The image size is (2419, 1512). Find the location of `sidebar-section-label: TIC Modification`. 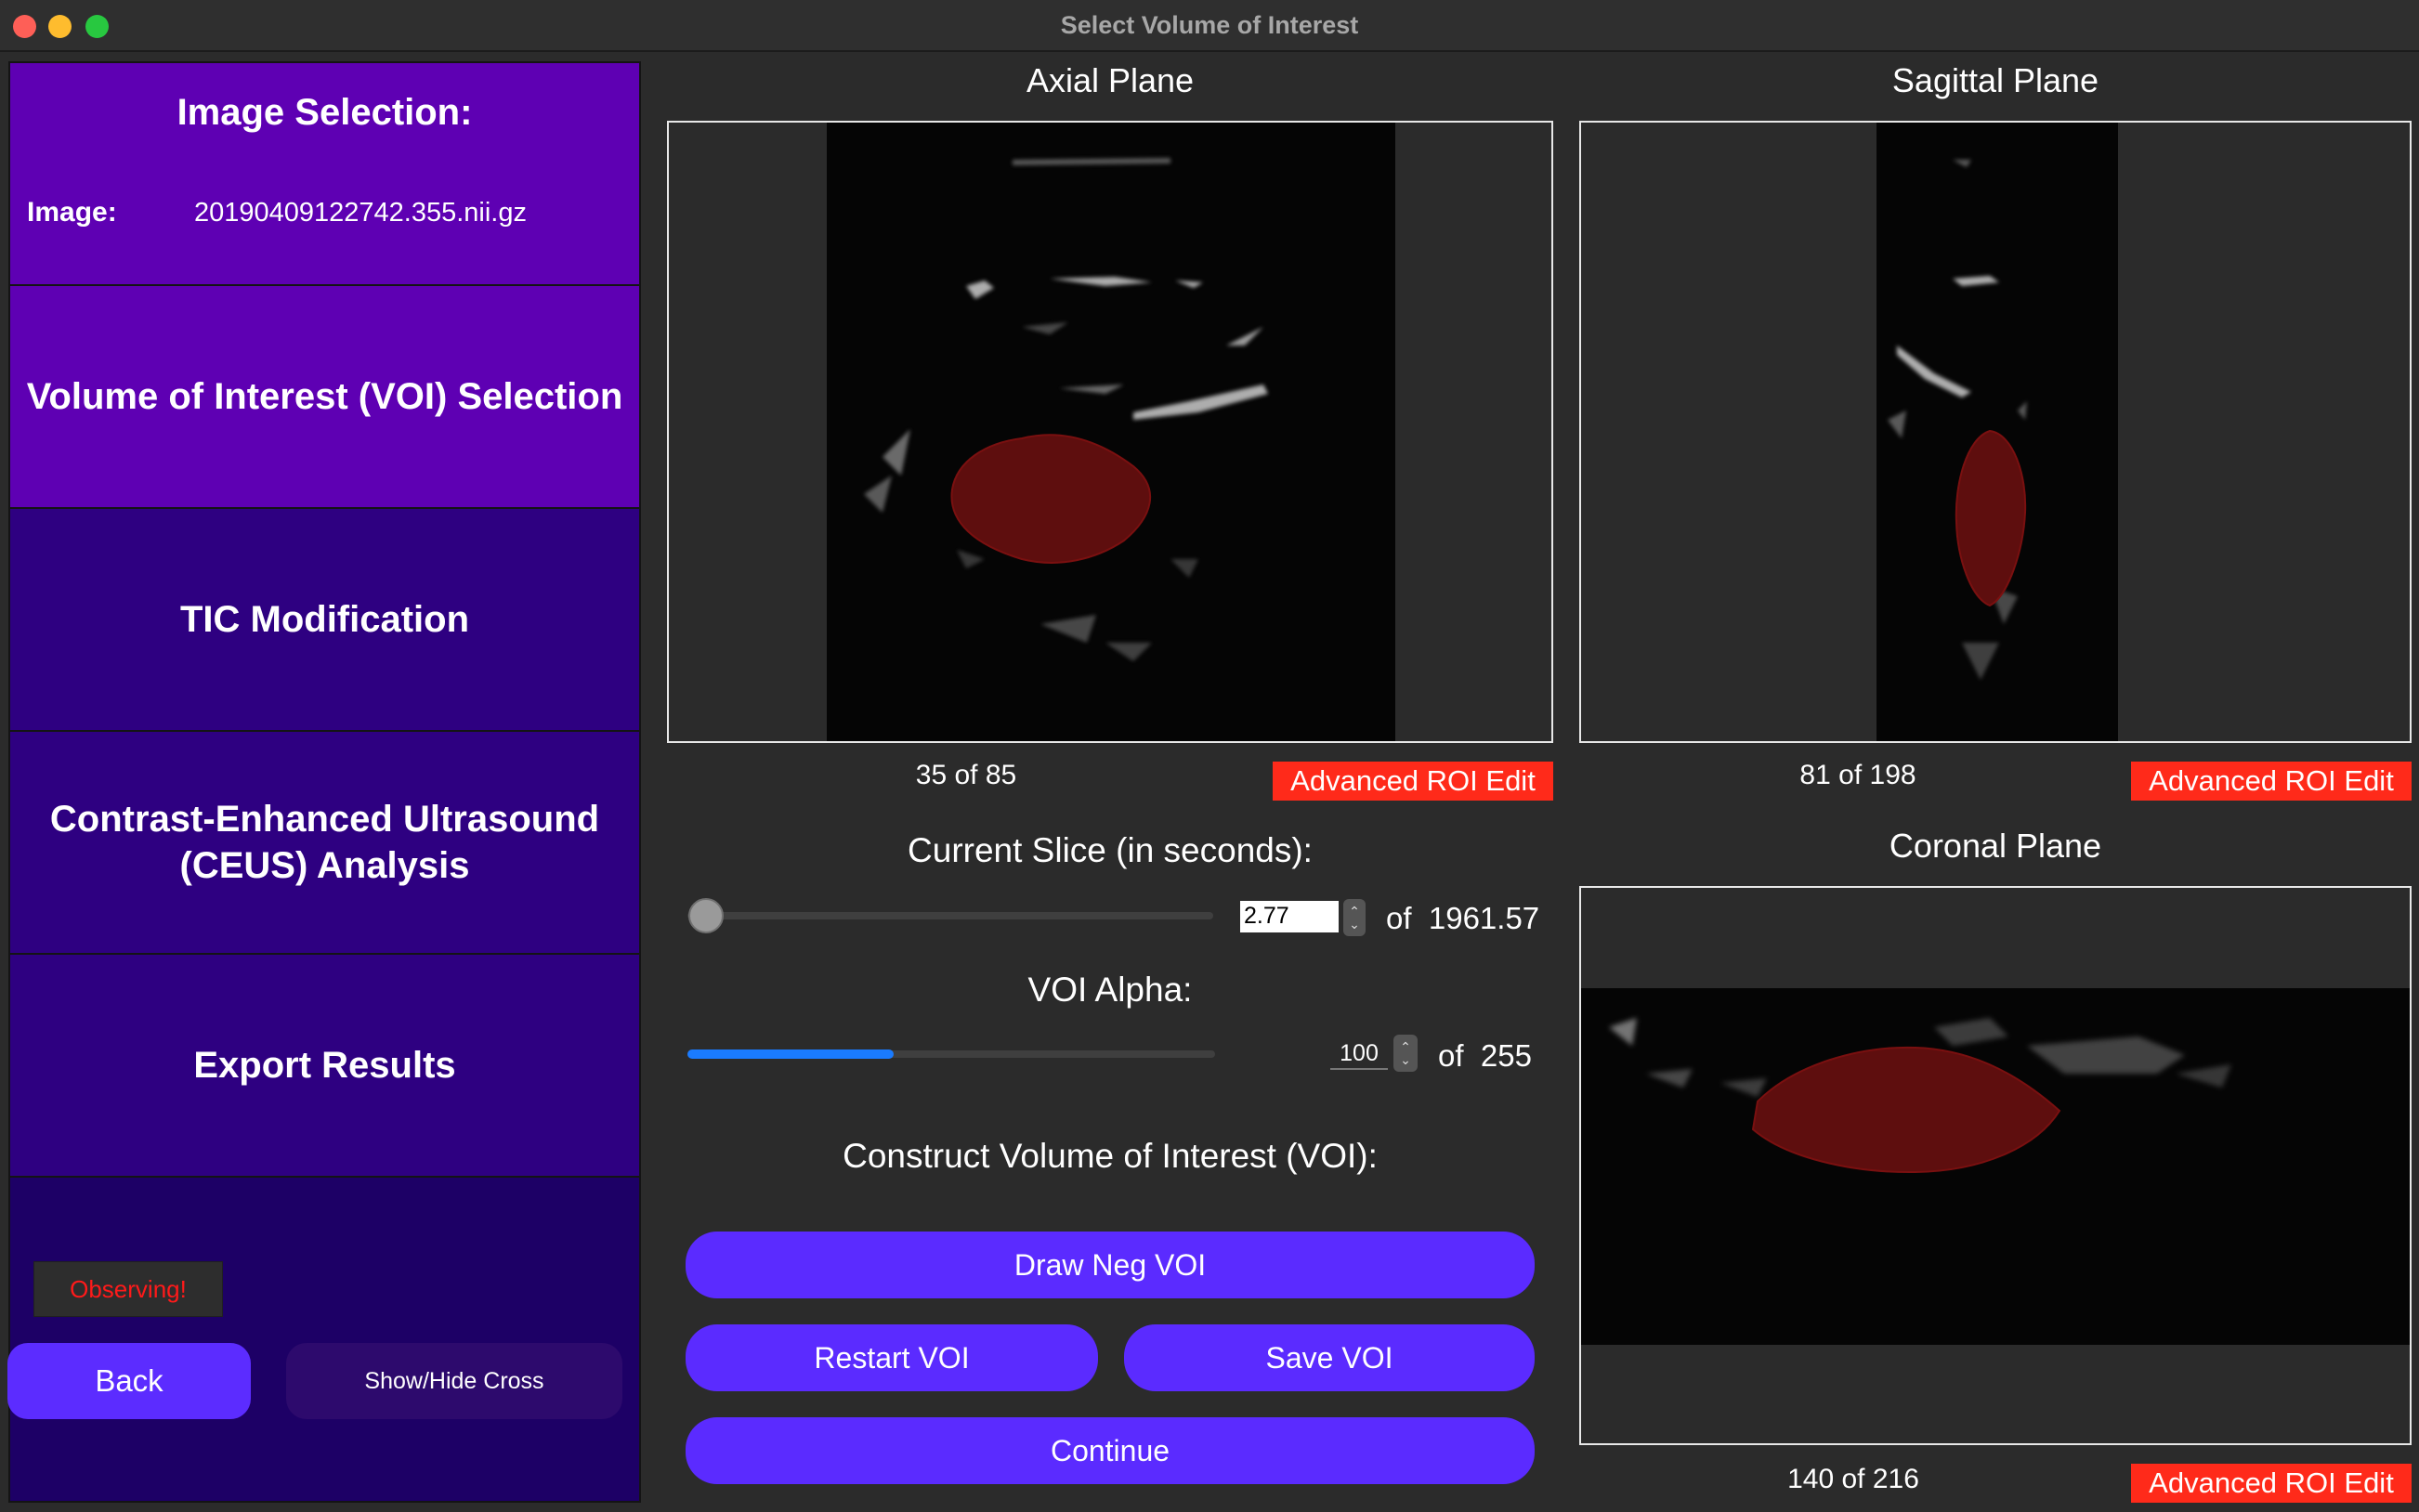

sidebar-section-label: TIC Modification is located at coordinates (324, 620).